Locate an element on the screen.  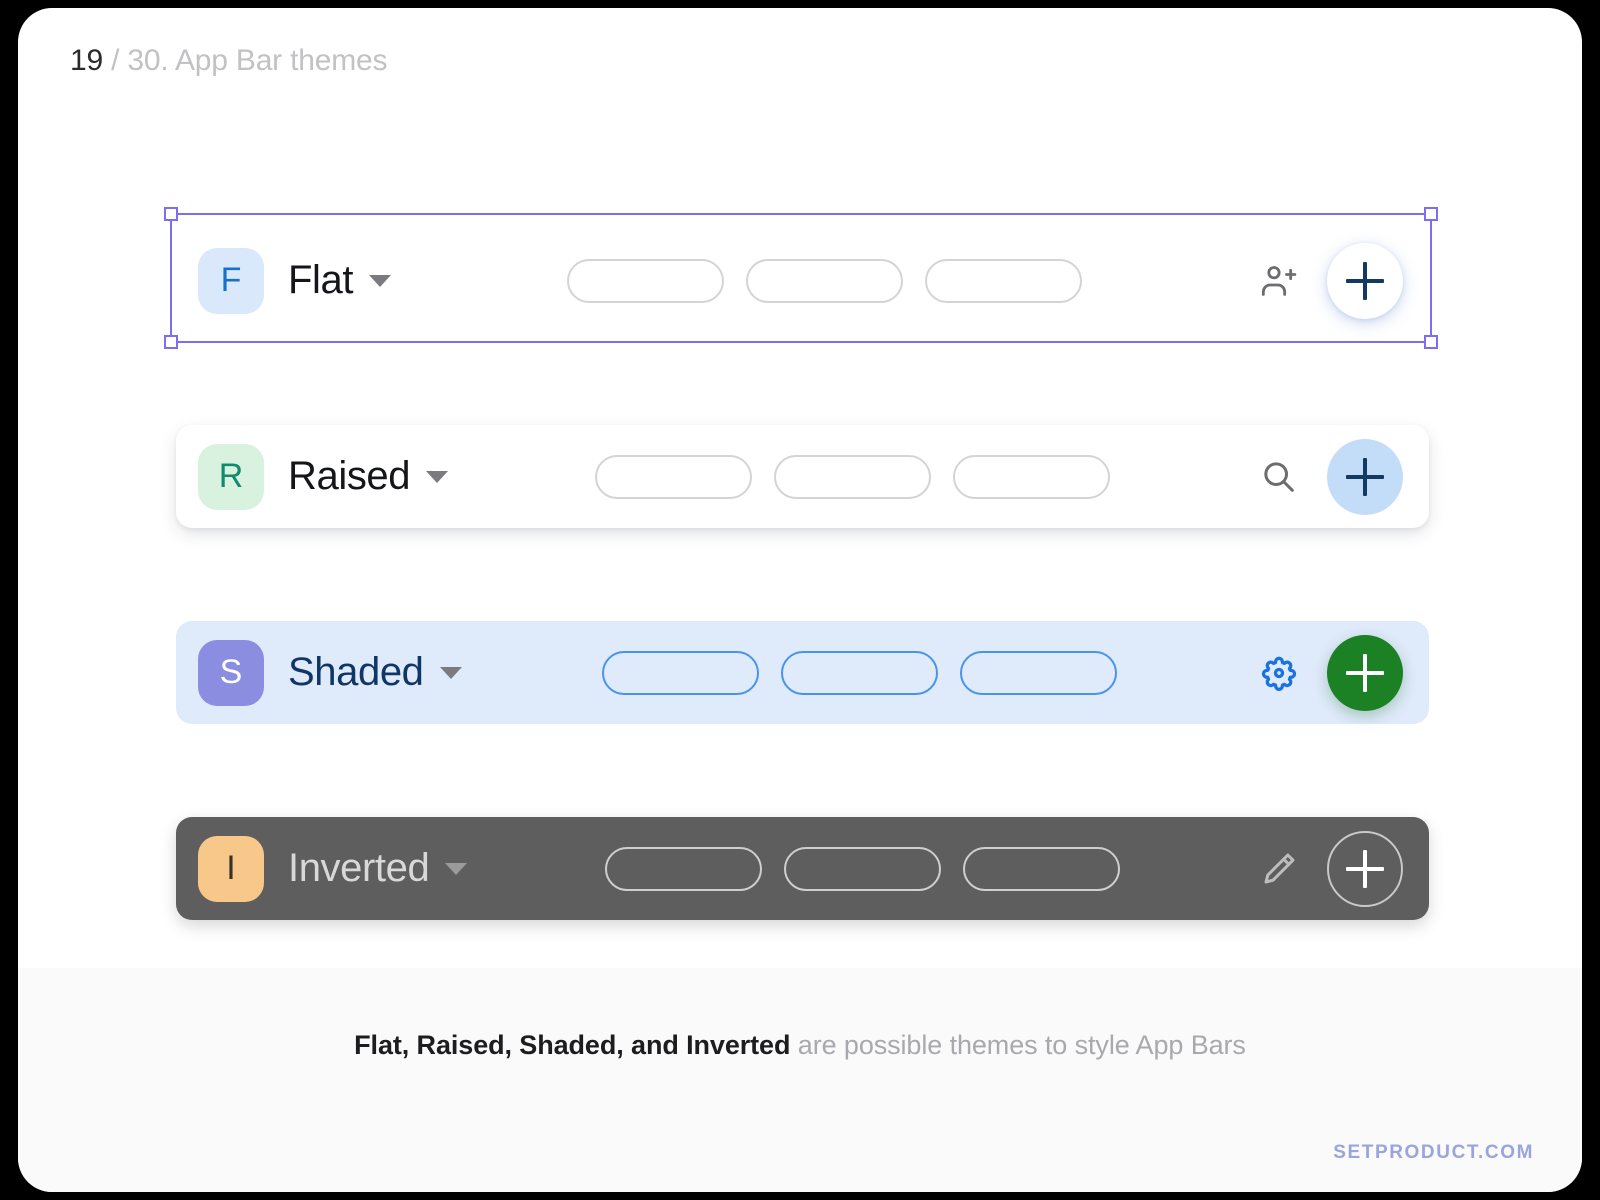
avatar-letter: R is located at coordinates (231, 476).